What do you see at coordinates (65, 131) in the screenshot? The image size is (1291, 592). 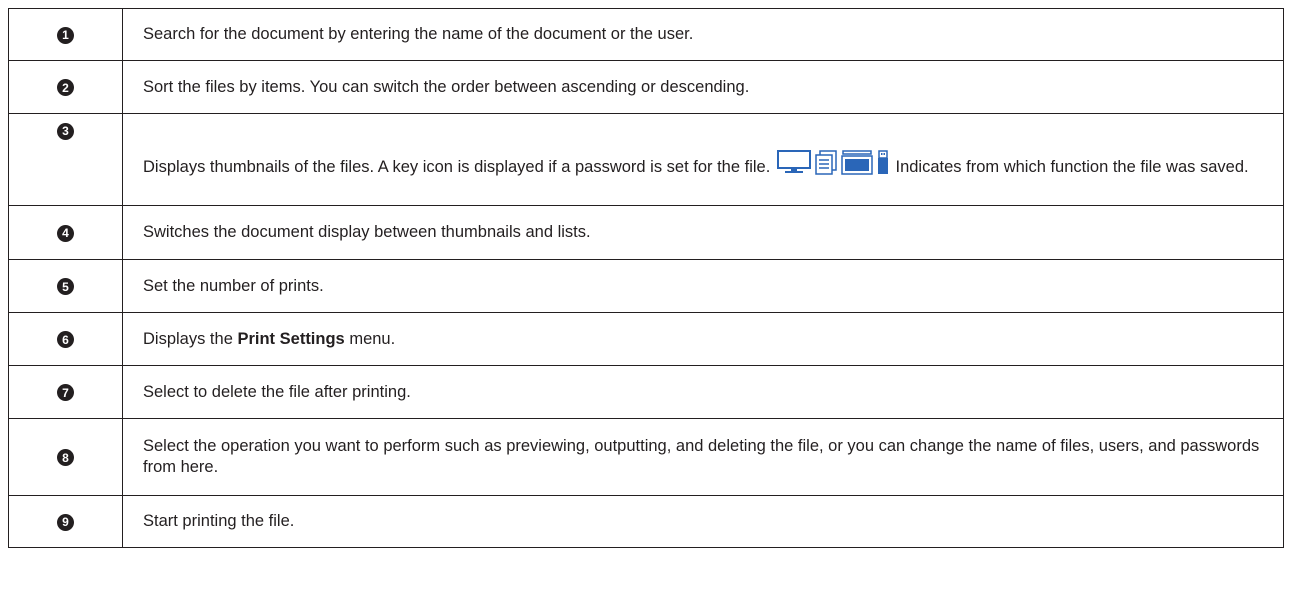 I see `callout-badge-3: 3` at bounding box center [65, 131].